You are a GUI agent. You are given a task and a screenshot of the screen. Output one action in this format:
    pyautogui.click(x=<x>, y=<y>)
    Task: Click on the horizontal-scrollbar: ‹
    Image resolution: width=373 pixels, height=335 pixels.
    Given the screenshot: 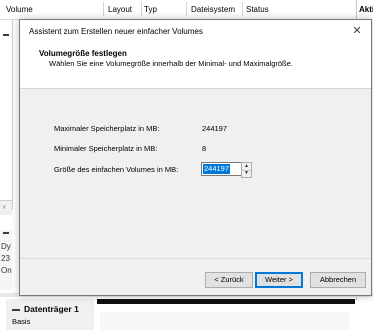 What is the action you would take?
    pyautogui.click(x=6, y=207)
    